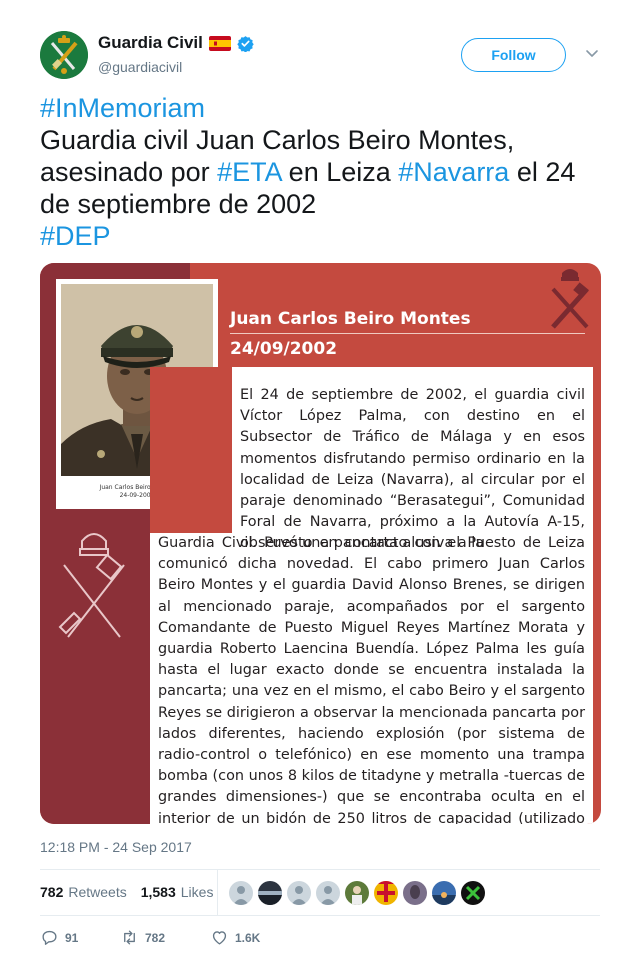  What do you see at coordinates (75, 236) in the screenshot?
I see `hashtag-dep: #DEP` at bounding box center [75, 236].